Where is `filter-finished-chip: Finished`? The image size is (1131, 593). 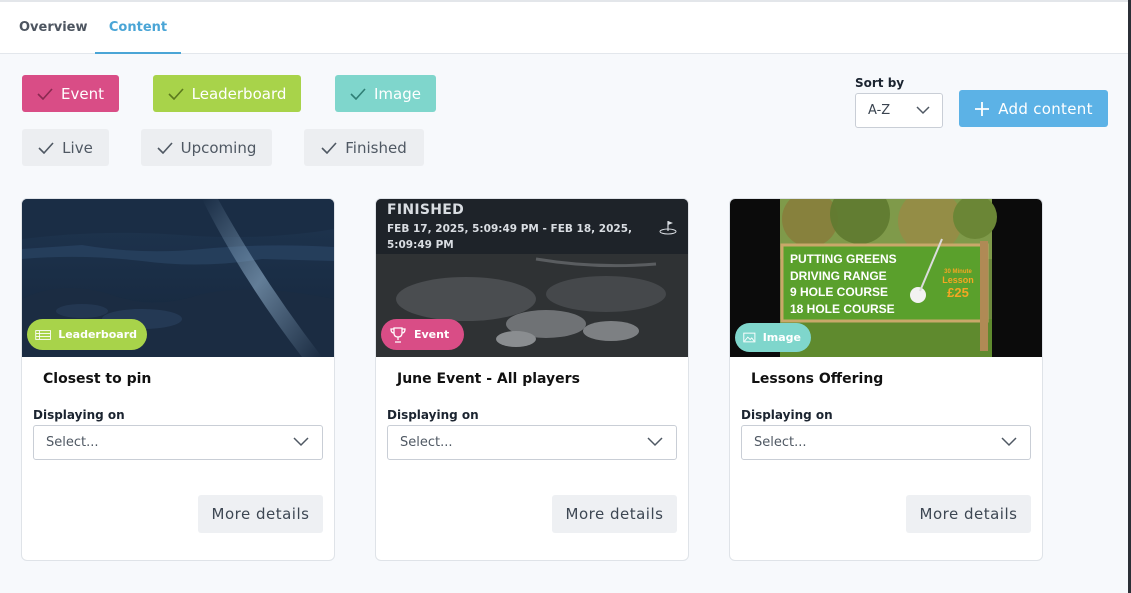 filter-finished-chip: Finished is located at coordinates (364, 147).